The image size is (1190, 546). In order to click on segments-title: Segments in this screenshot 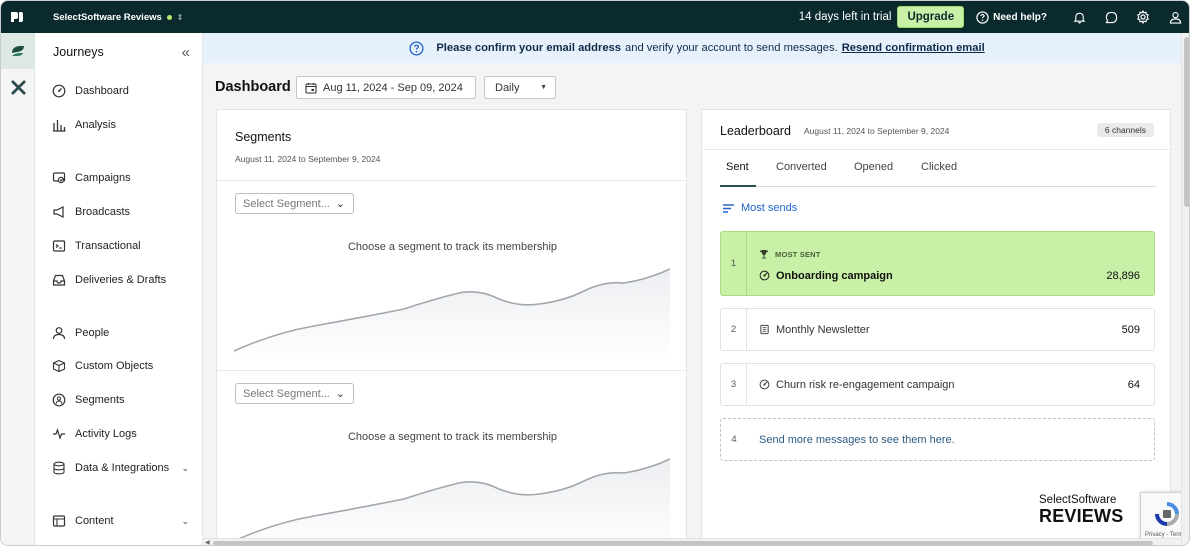, I will do `click(263, 137)`.